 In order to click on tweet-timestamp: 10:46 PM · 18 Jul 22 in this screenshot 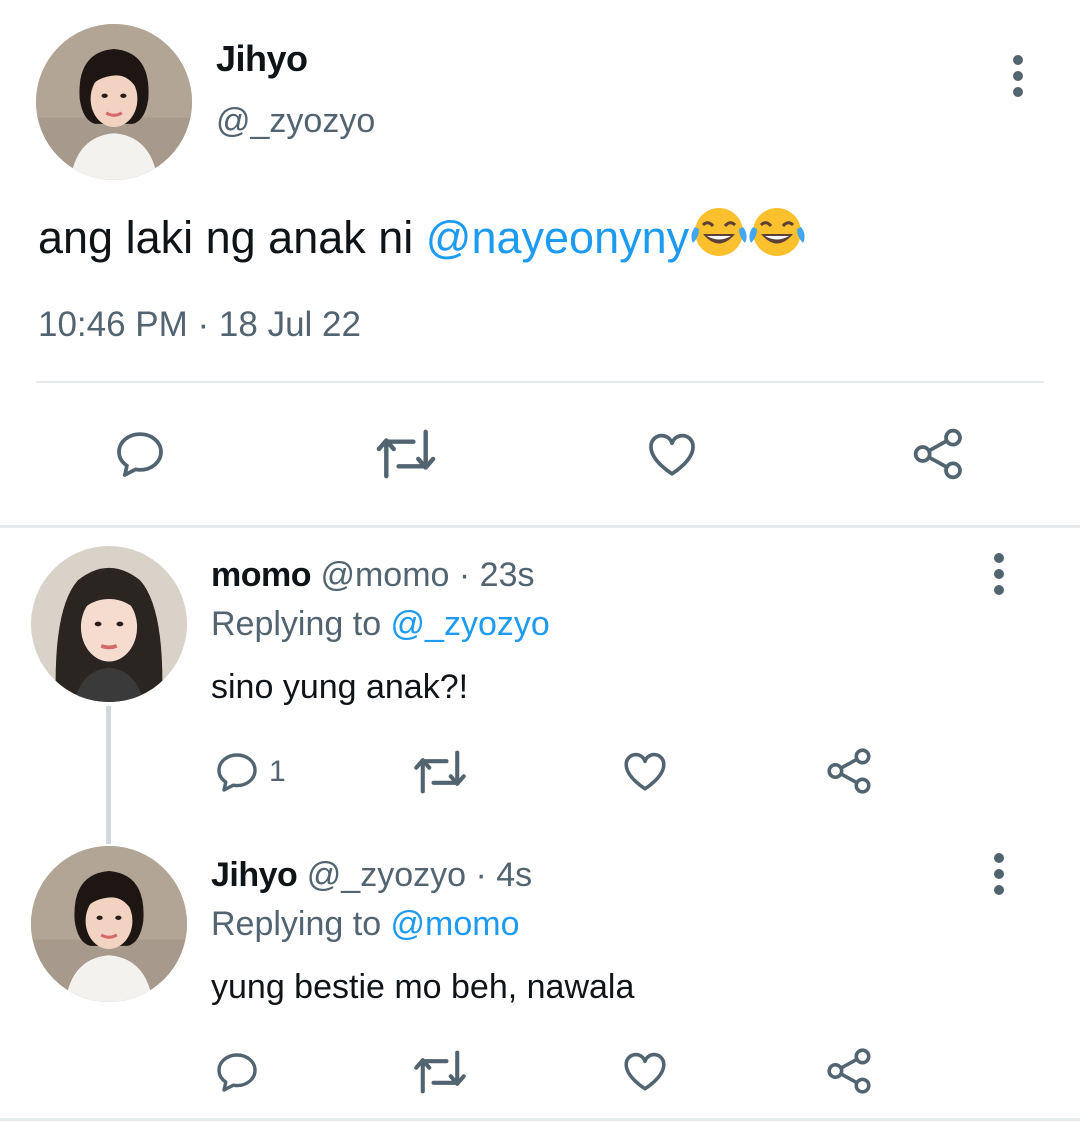, I will do `click(199, 324)`.